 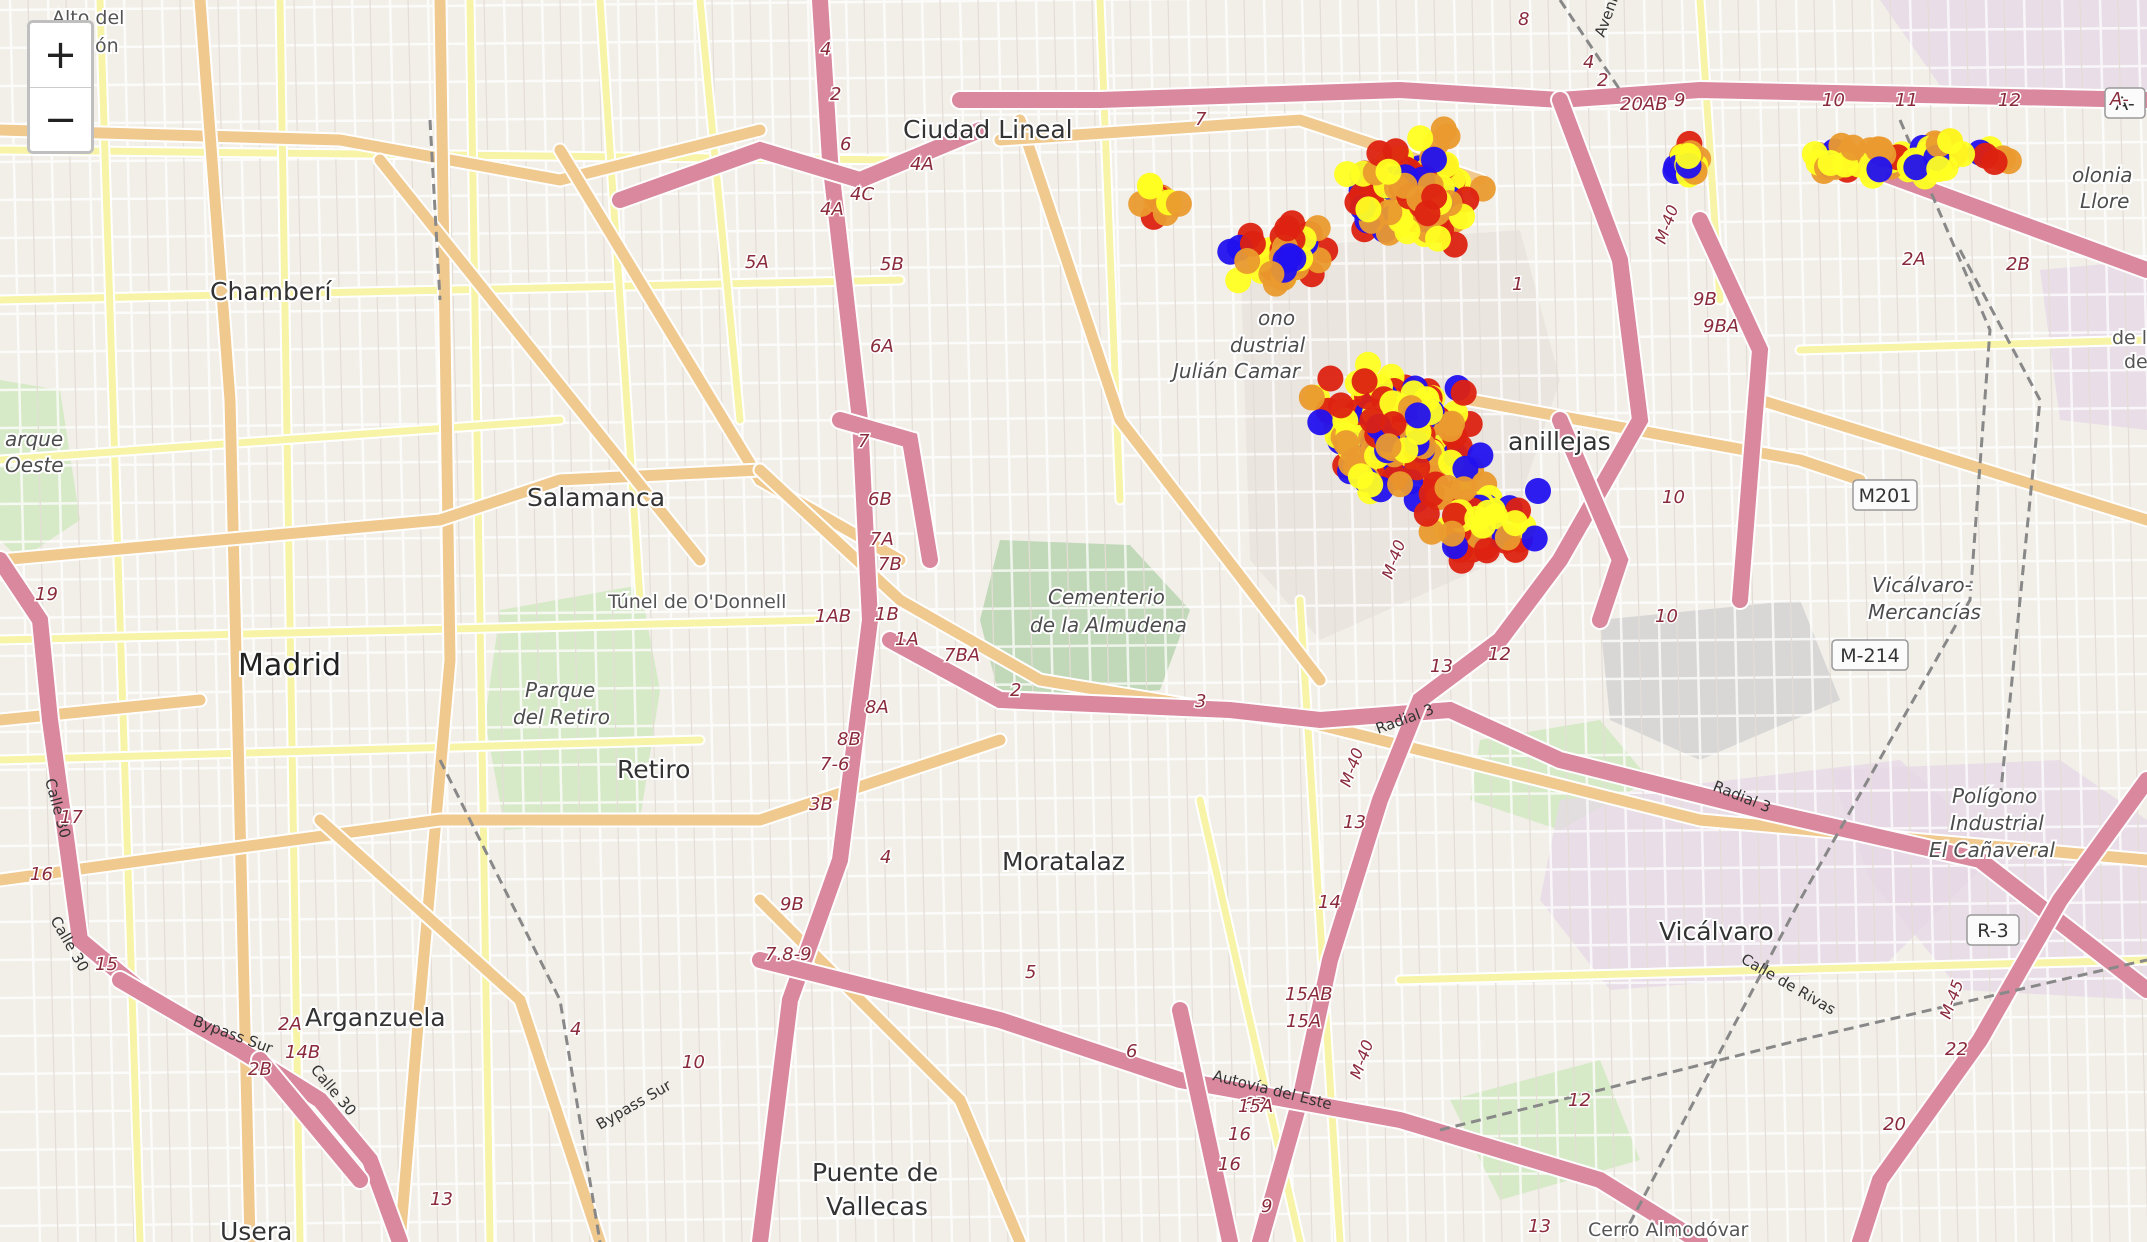 What do you see at coordinates (60, 119) in the screenshot?
I see `zoom-out-button: −` at bounding box center [60, 119].